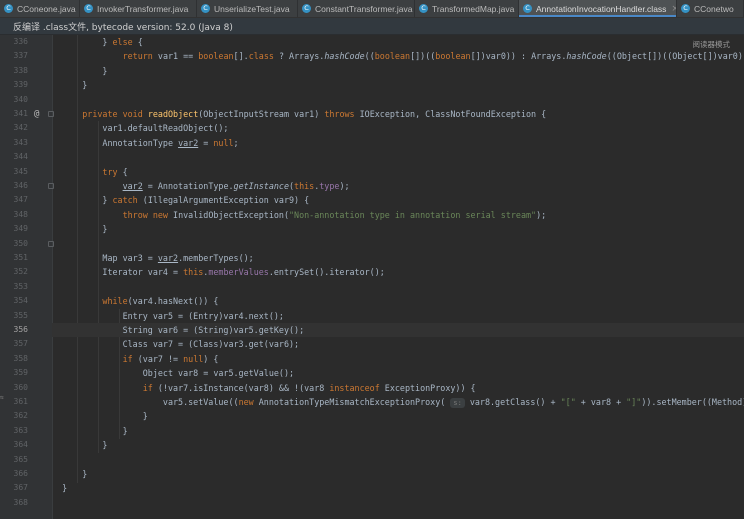  Describe the element at coordinates (20, 171) in the screenshot. I see `line-number: 345` at that location.